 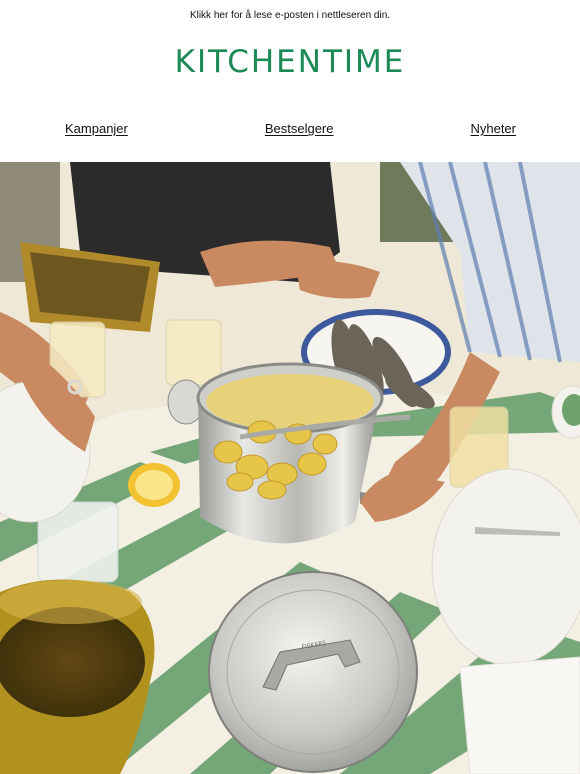 I want to click on nav-item-bestselgere: Bestselgere, so click(x=299, y=128).